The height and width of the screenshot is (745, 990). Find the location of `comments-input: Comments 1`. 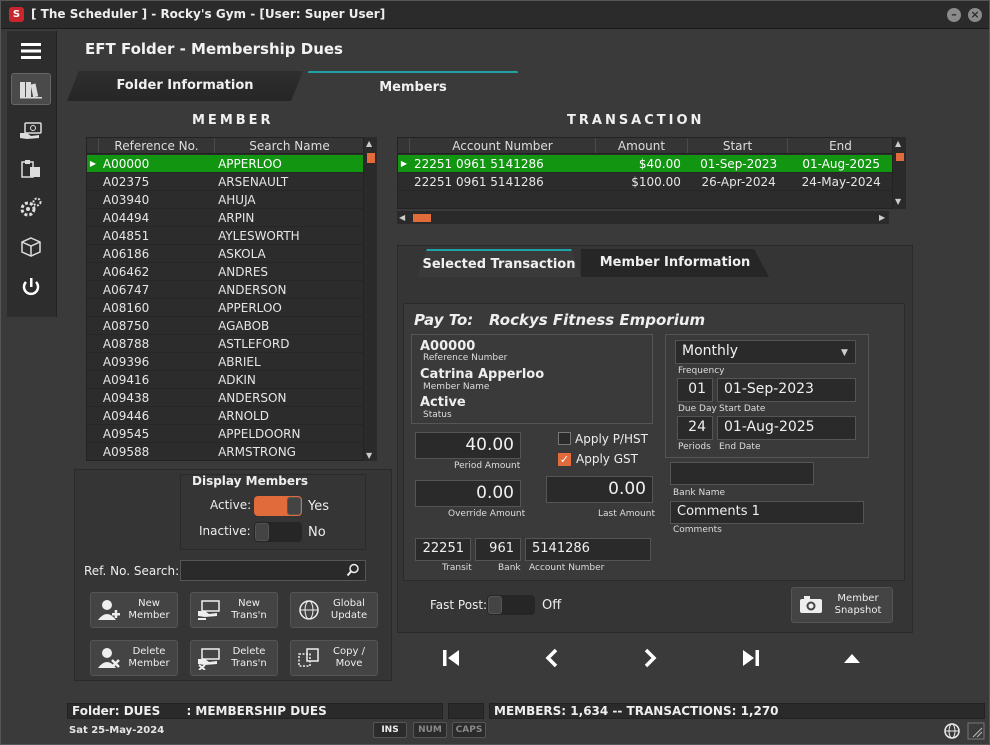

comments-input: Comments 1 is located at coordinates (767, 512).